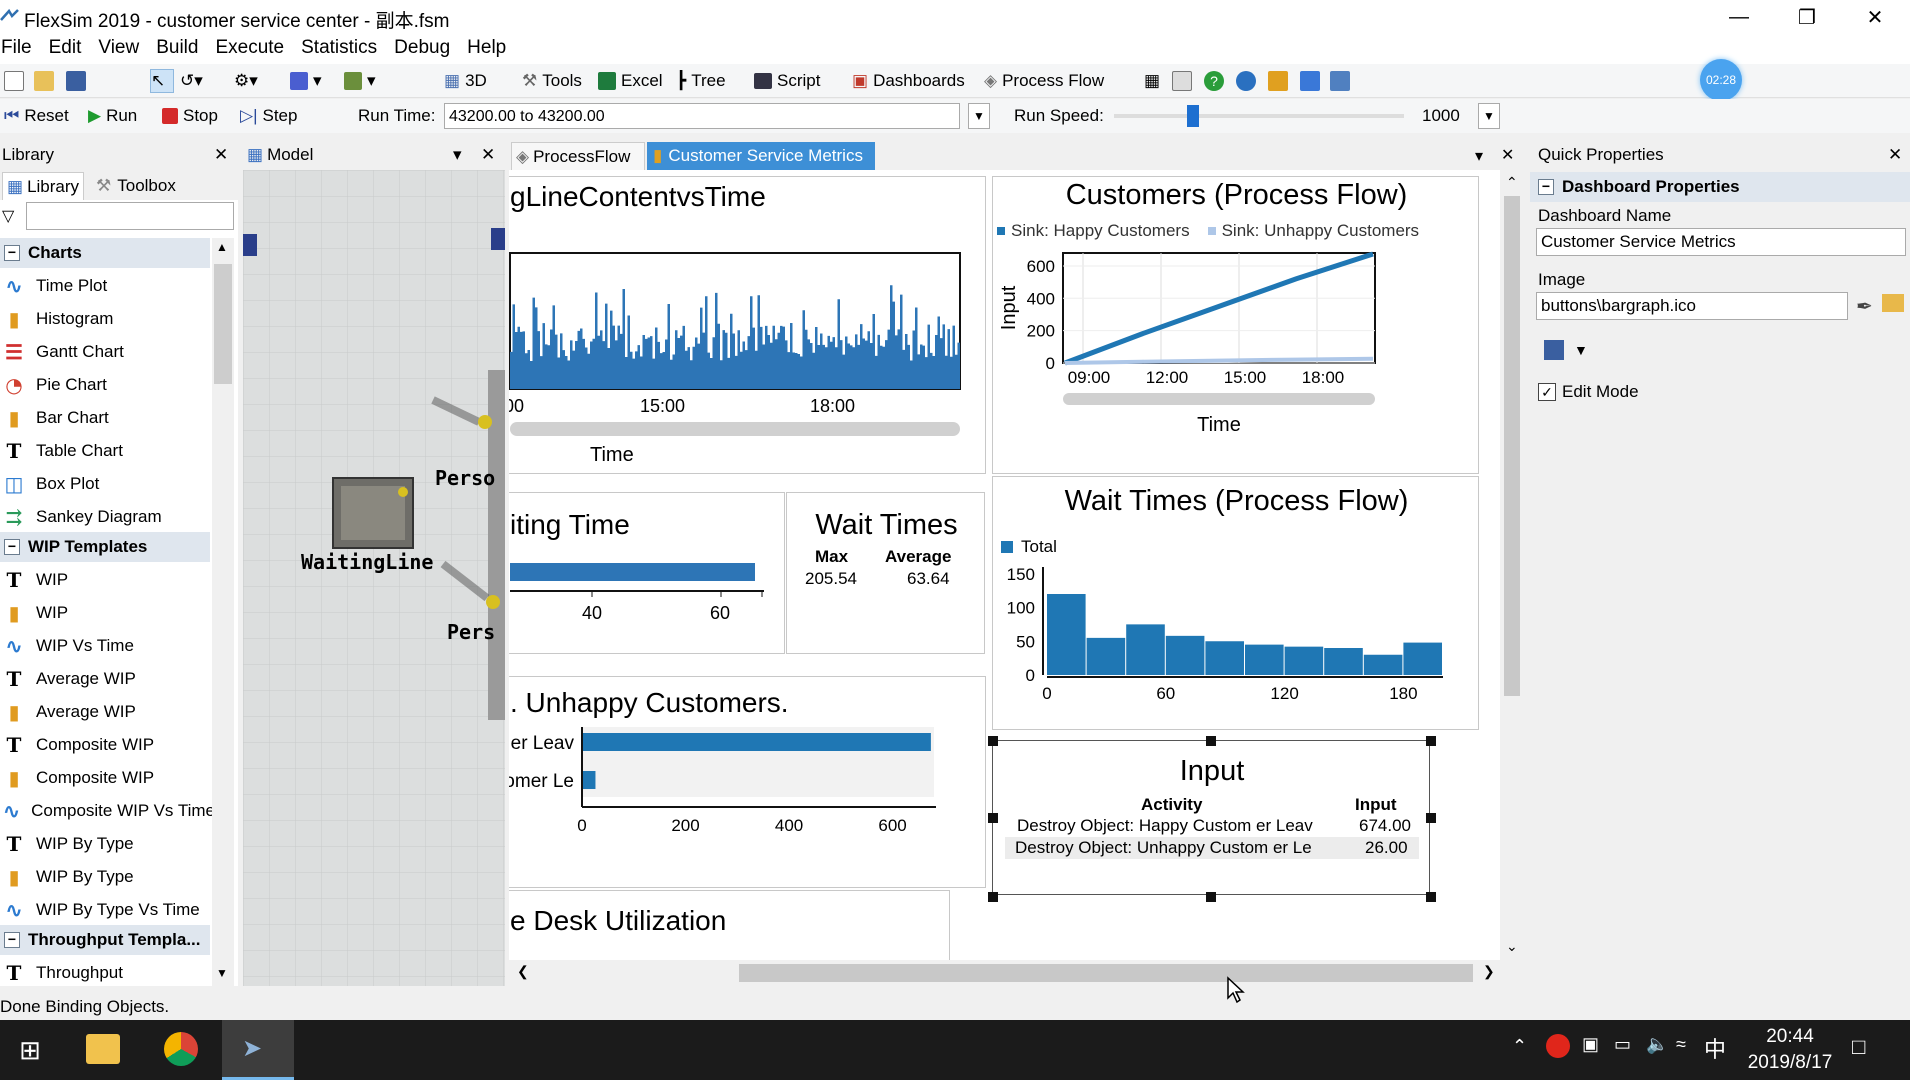 Image resolution: width=1910 pixels, height=1080 pixels. What do you see at coordinates (105, 678) in the screenshot?
I see `library-item-average-wip: T Average WIP` at bounding box center [105, 678].